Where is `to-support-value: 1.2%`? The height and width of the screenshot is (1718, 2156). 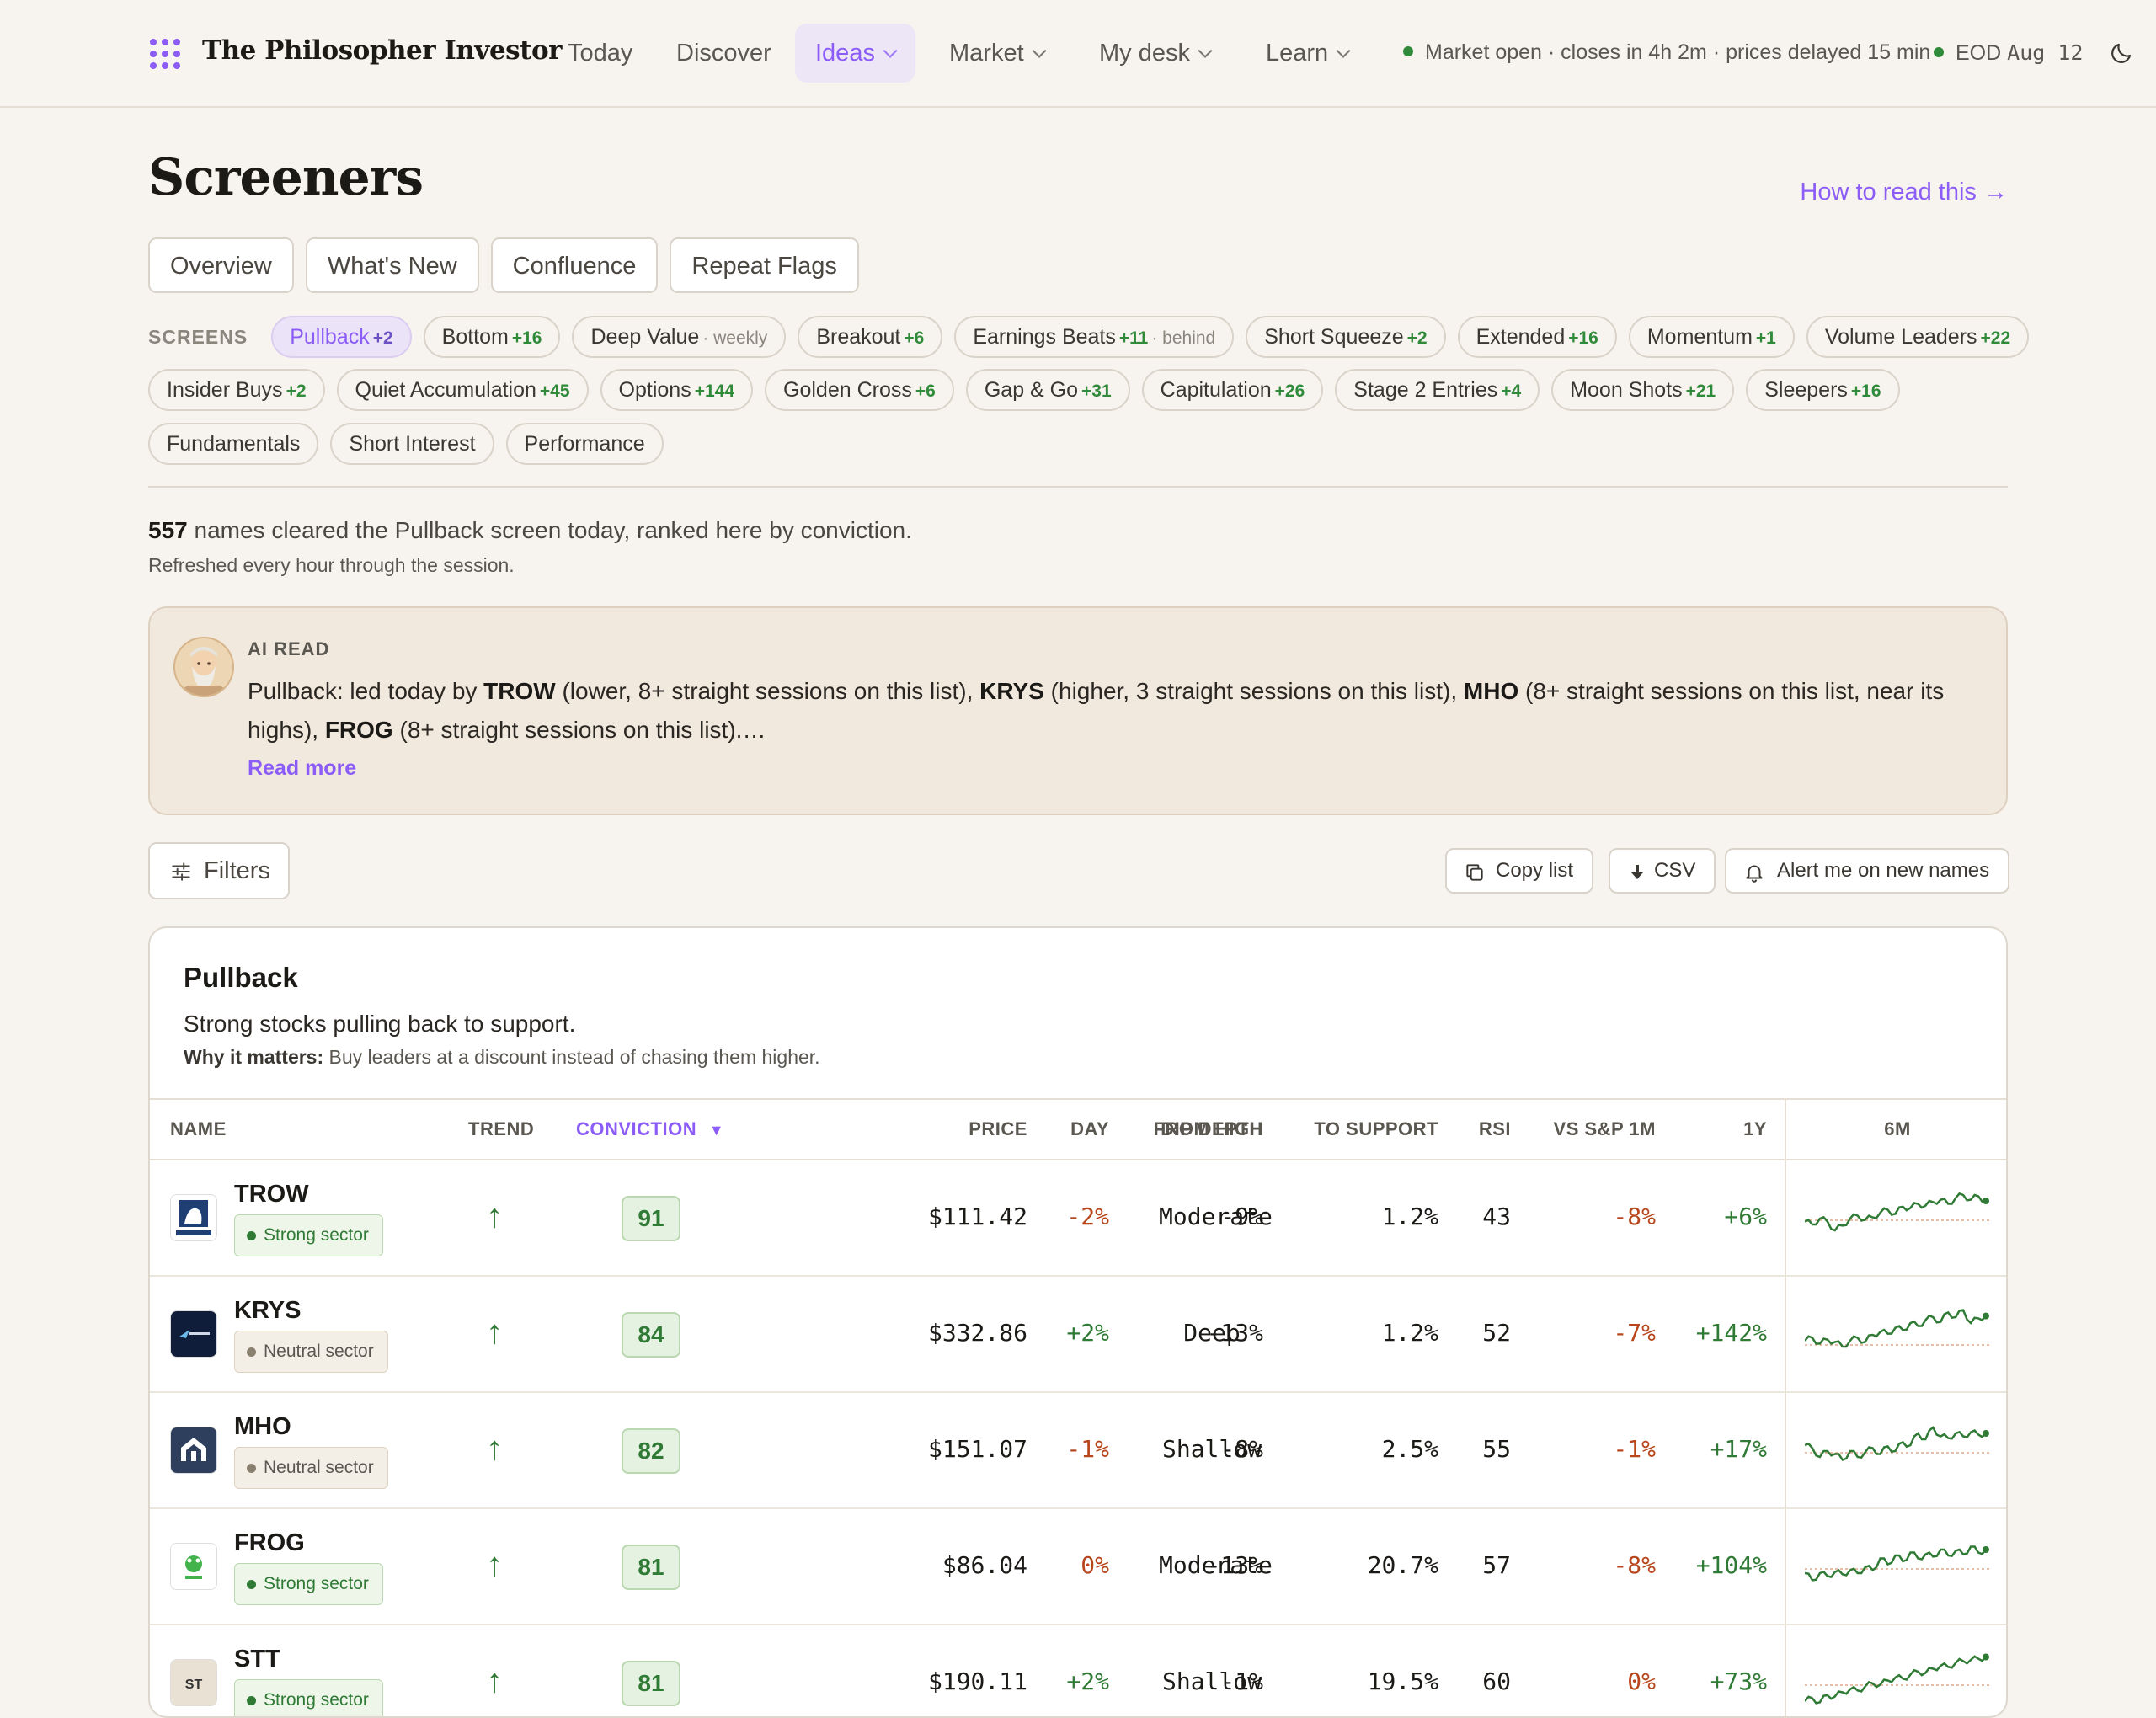
to-support-value: 1.2% is located at coordinates (1409, 1216).